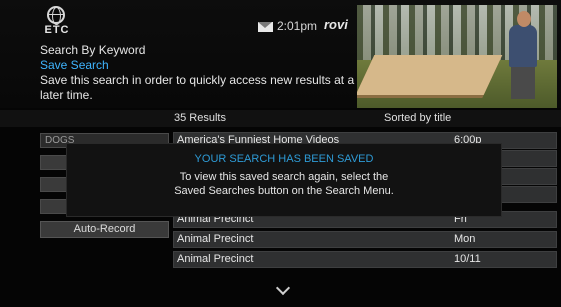 This screenshot has height=307, width=561. What do you see at coordinates (280, 118) in the screenshot?
I see `results-header-bar` at bounding box center [280, 118].